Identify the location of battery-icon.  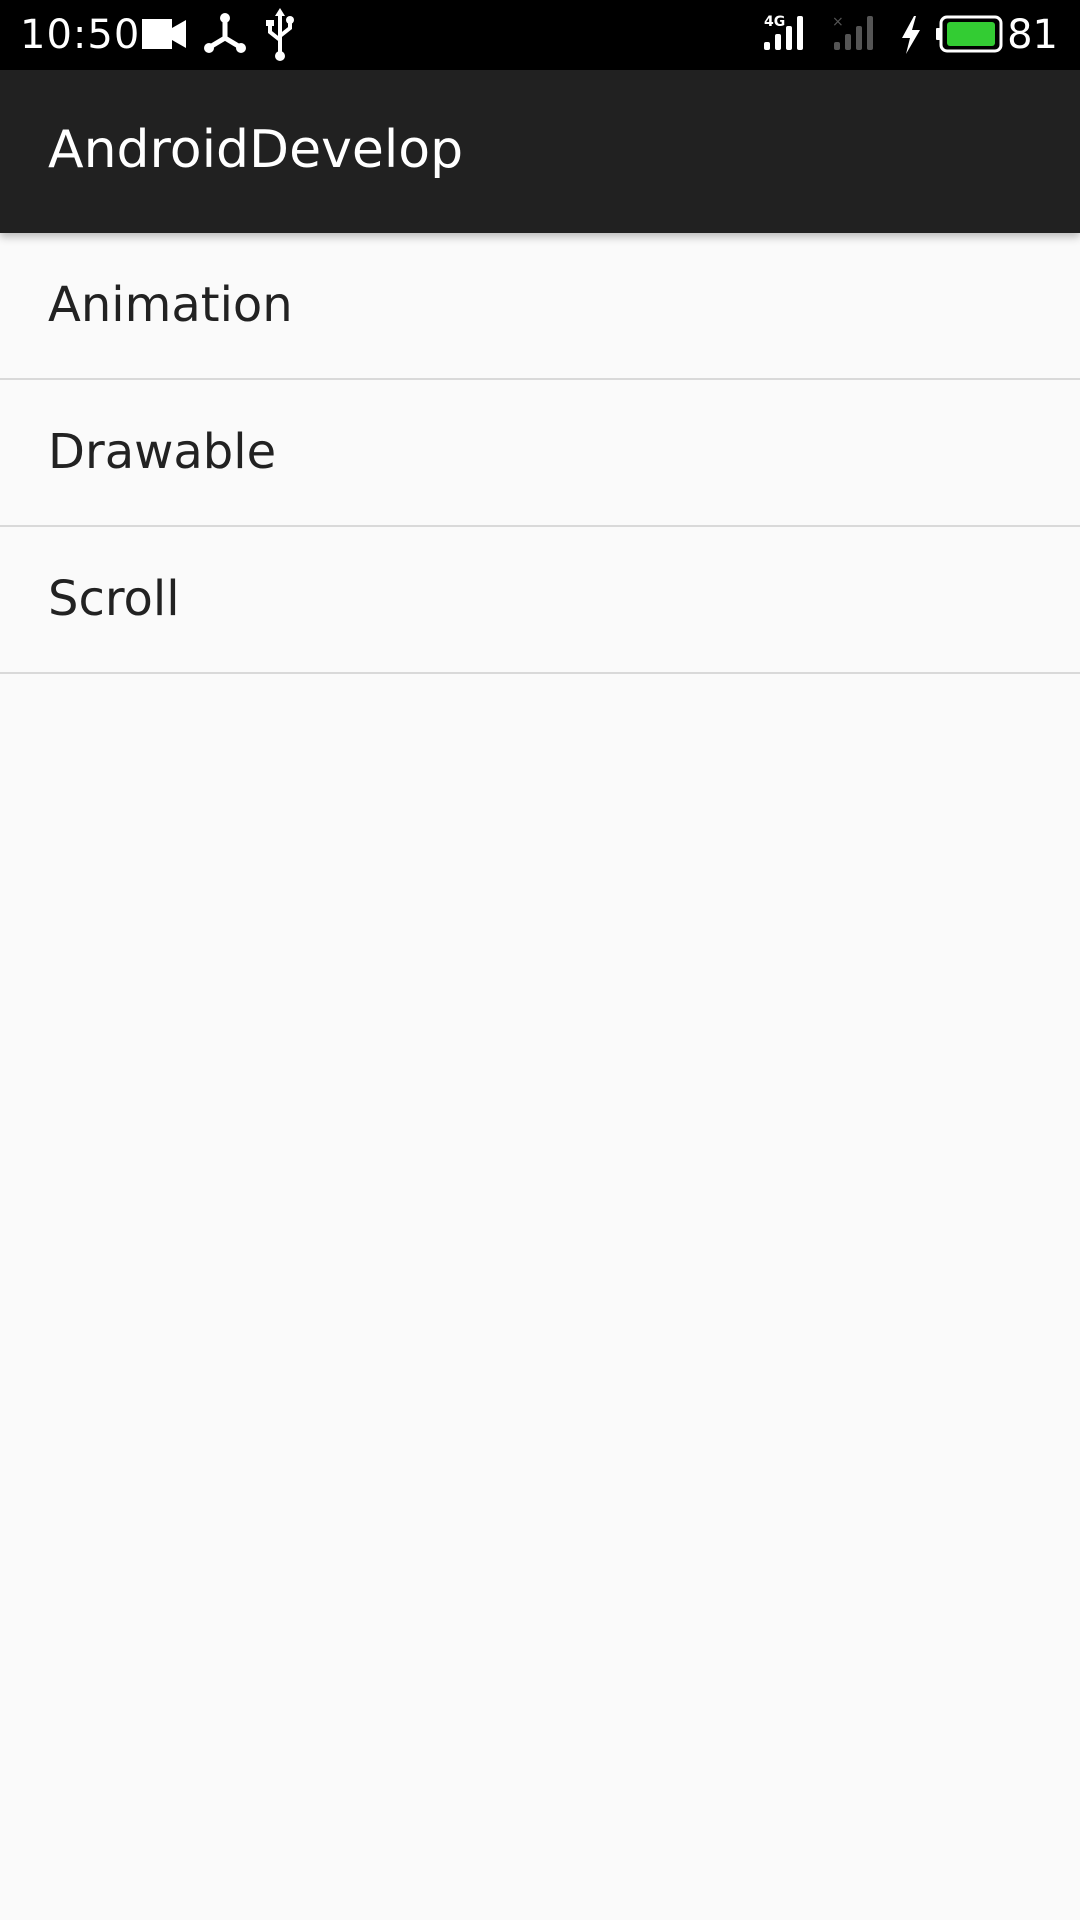
(969, 34).